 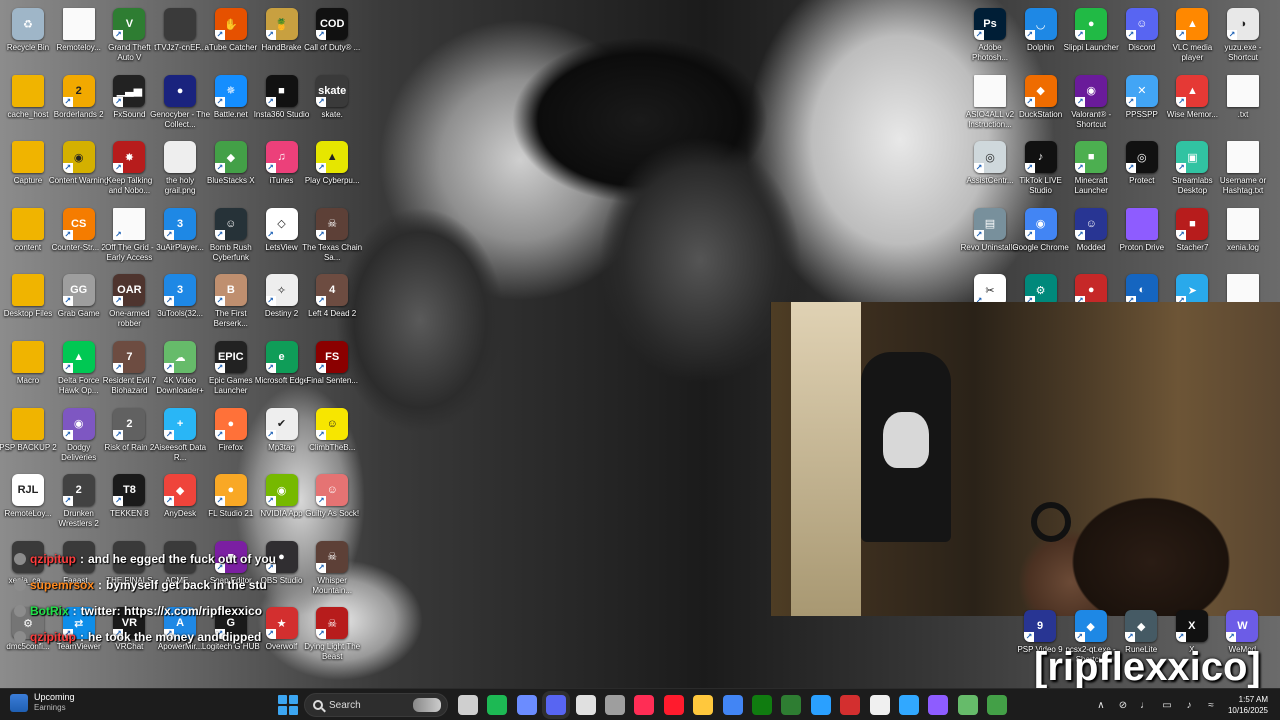 I want to click on cyberpunk-icon: ▲, so click(x=332, y=157).